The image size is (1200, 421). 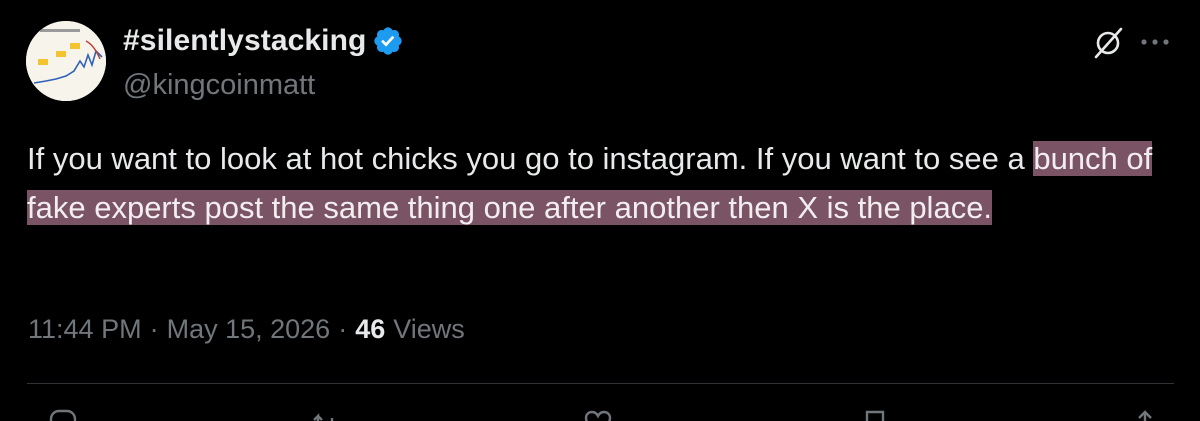 I want to click on tweet-time: 11:44 PM, so click(x=85, y=329).